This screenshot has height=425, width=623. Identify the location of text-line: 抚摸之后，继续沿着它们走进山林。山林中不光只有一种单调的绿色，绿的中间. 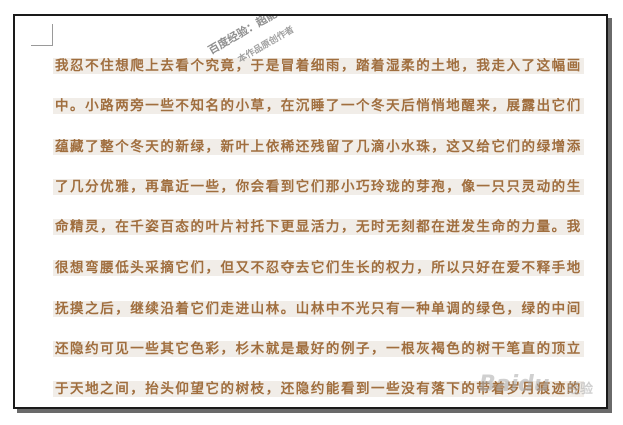
(329, 309).